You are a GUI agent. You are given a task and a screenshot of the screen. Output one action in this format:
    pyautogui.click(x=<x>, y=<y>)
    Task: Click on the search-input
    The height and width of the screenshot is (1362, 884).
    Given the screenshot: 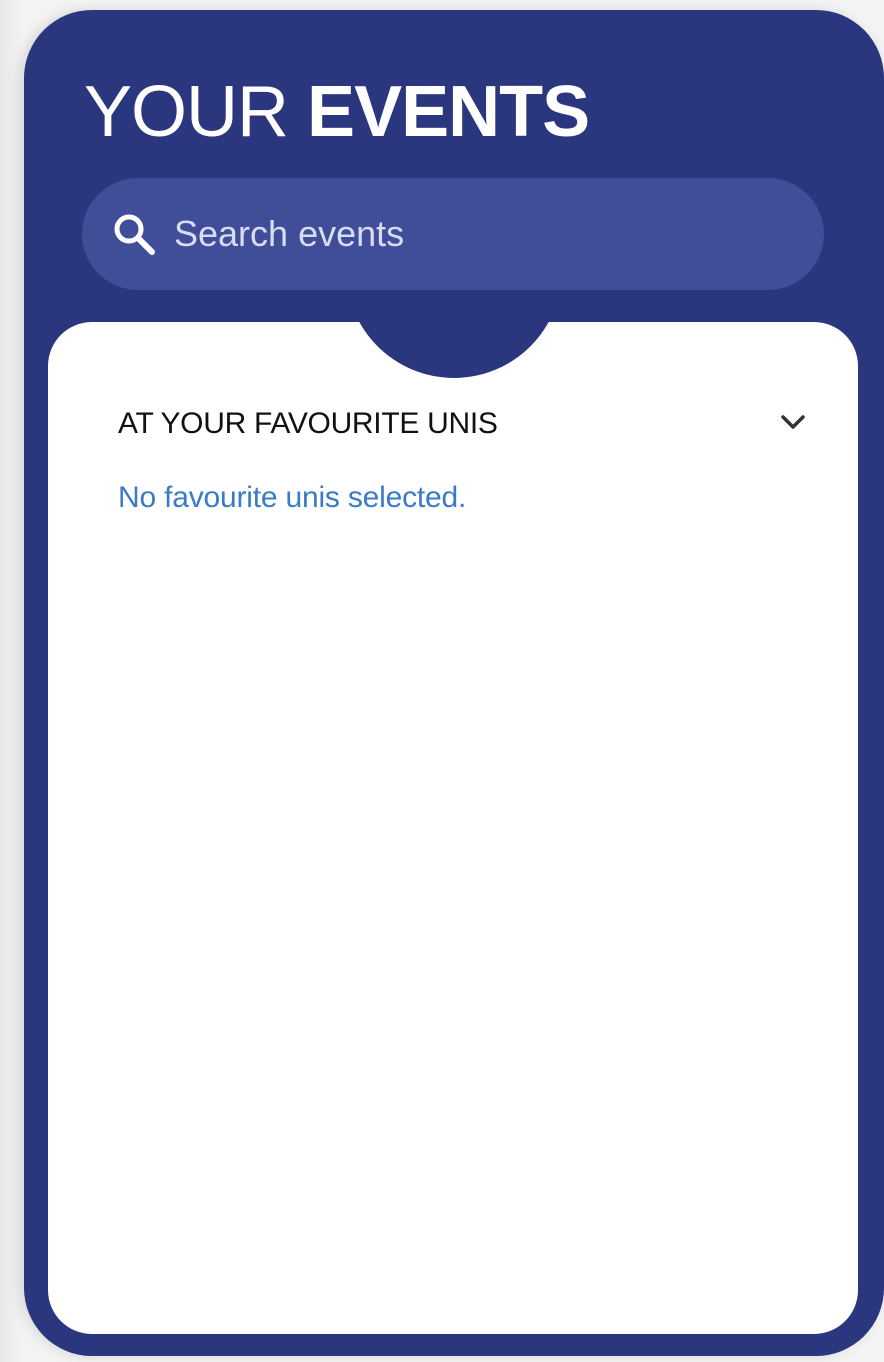 What is the action you would take?
    pyautogui.click(x=484, y=234)
    